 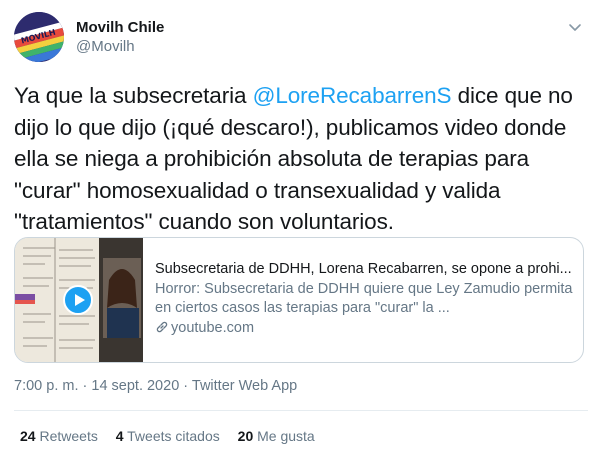 I want to click on tweet-text-before: Ya que la subsecretaria, so click(x=133, y=95).